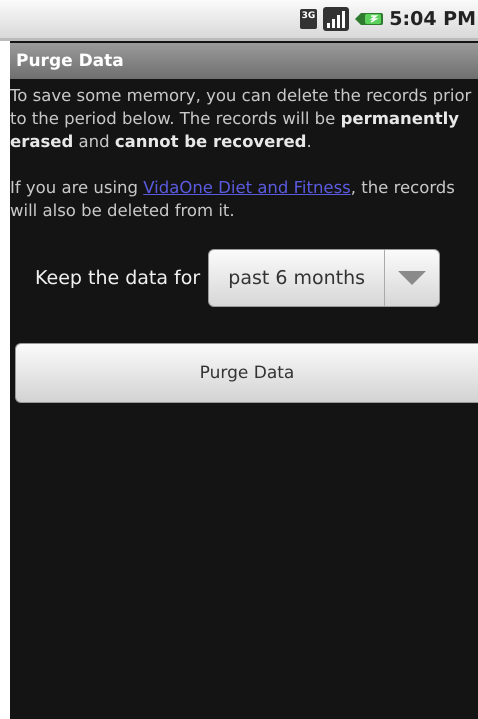  Describe the element at coordinates (336, 19) in the screenshot. I see `signal-icon` at that location.